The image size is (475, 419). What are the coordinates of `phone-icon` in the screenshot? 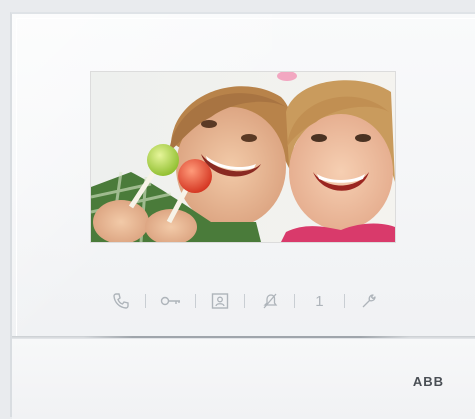 It's located at (121, 301).